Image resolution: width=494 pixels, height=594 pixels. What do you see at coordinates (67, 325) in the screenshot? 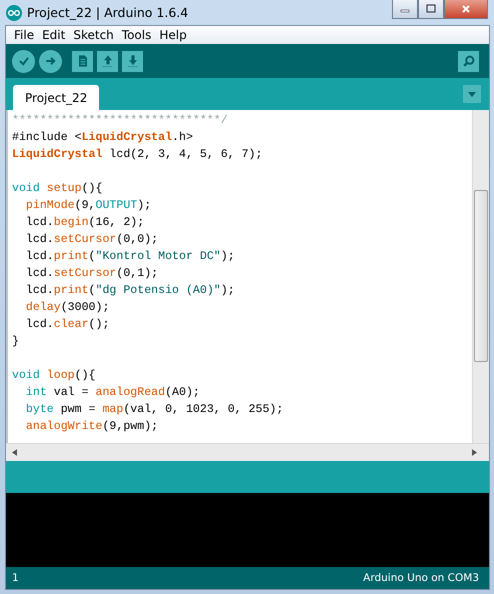
I see `code-line: lcd.clear();` at bounding box center [67, 325].